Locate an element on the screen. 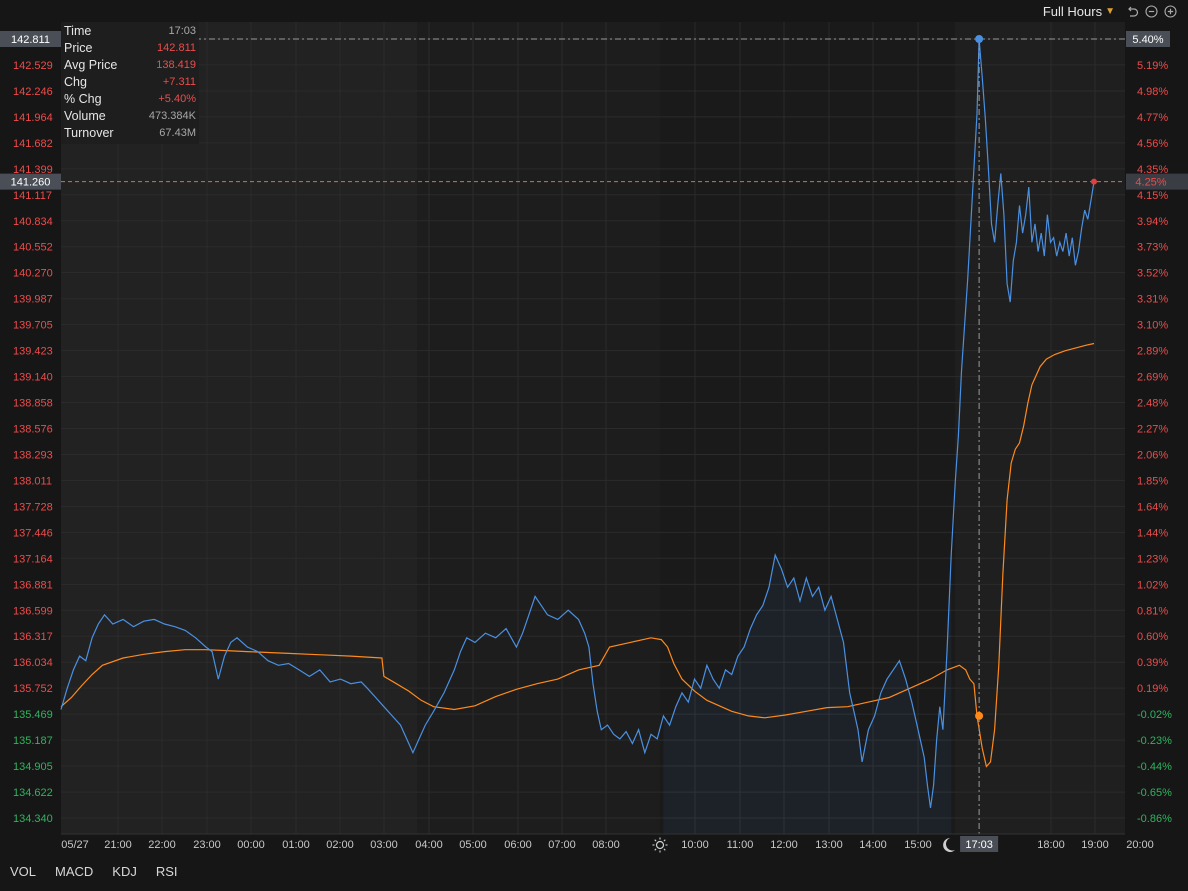 This screenshot has width=1188, height=891. info-label: Time is located at coordinates (78, 31).